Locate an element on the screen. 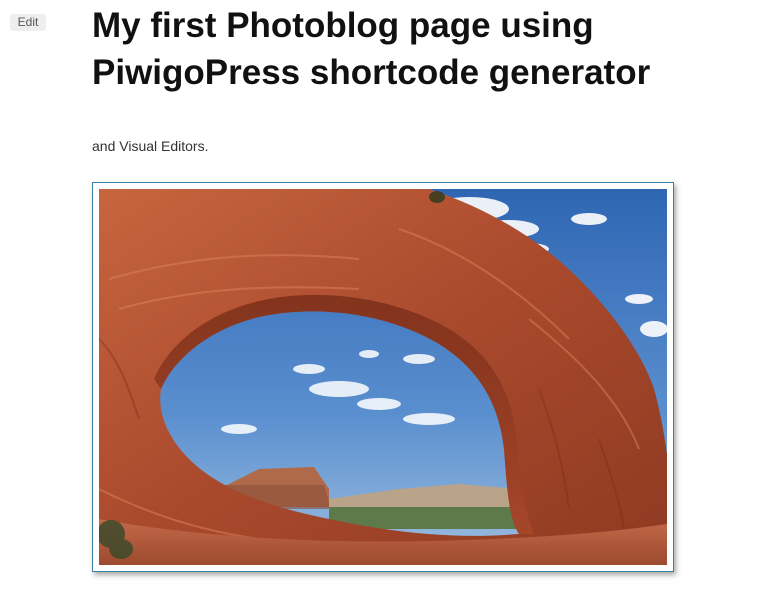 The width and height of the screenshot is (759, 593). post-intro-text: and Visual Editors. is located at coordinates (150, 146).